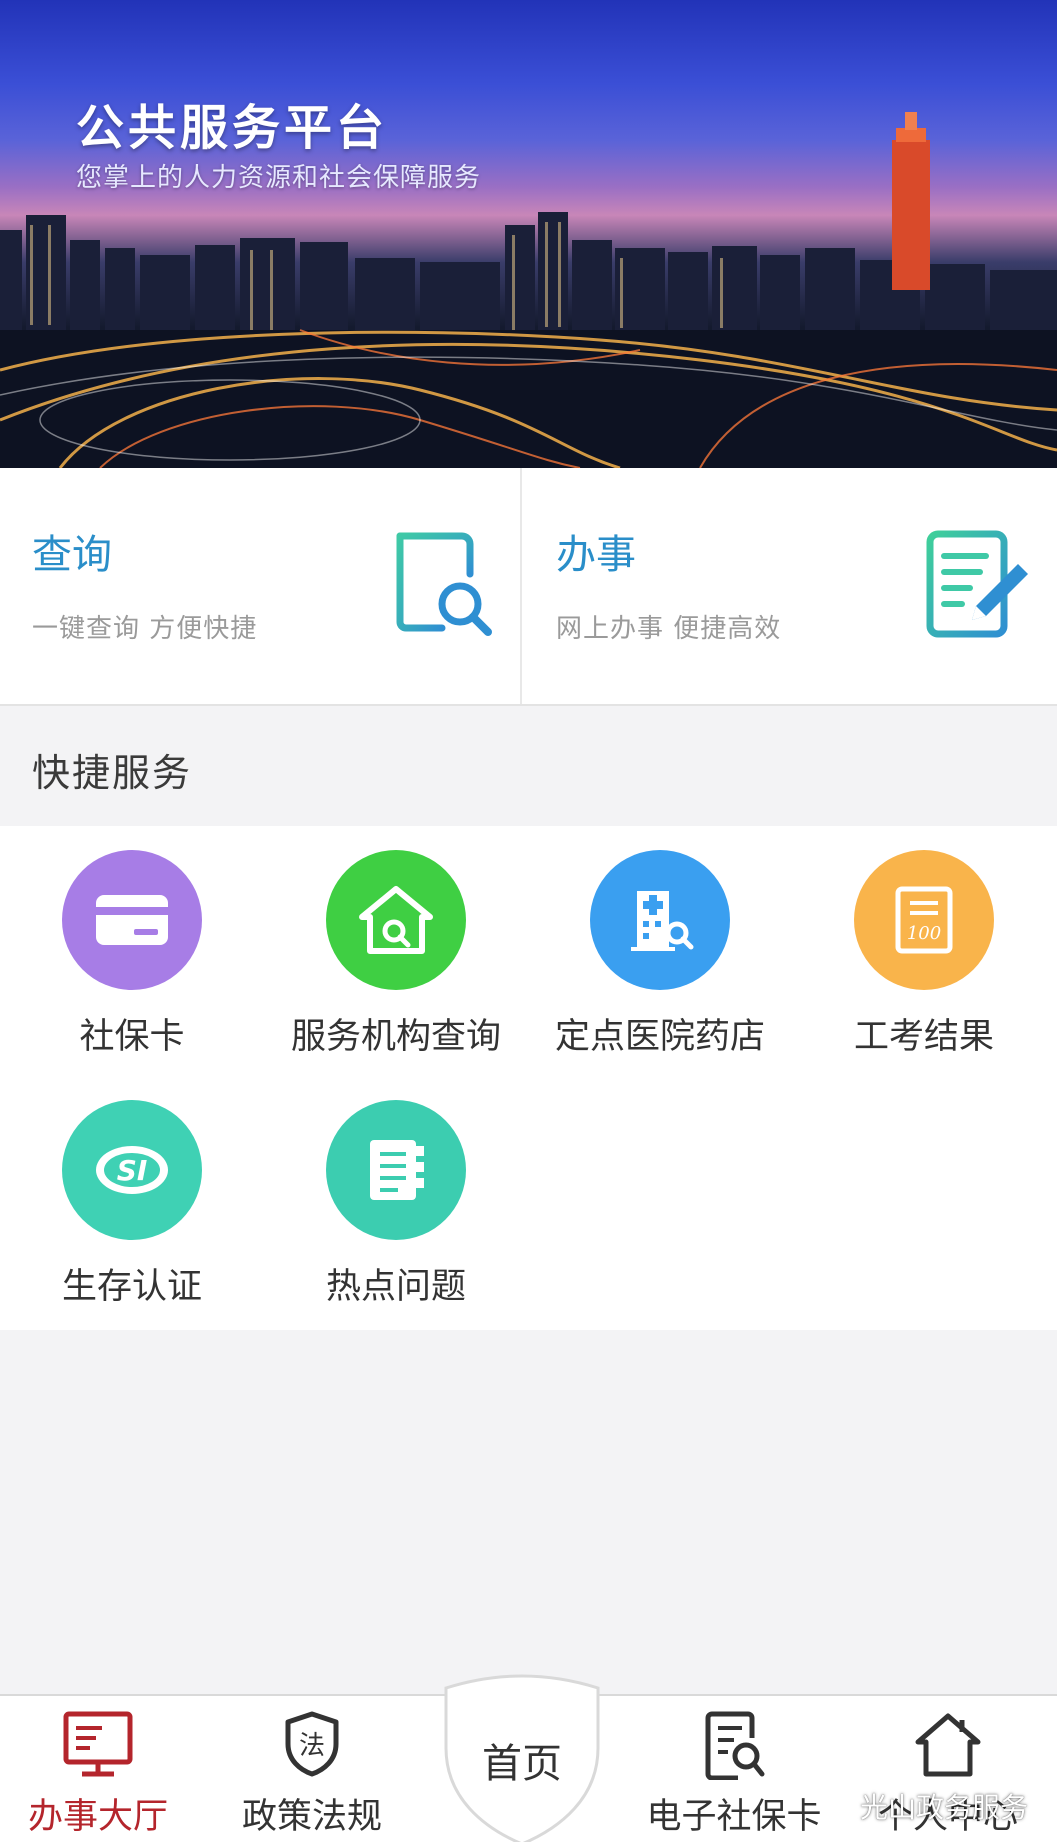 This screenshot has height=1842, width=1057. Describe the element at coordinates (660, 920) in the screenshot. I see `hospital-search-icon` at that location.